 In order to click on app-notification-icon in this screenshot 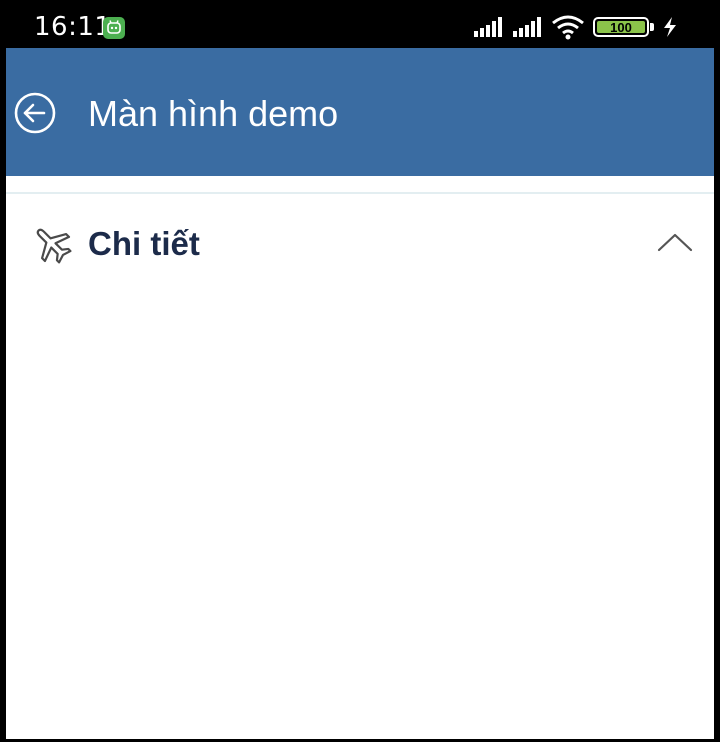, I will do `click(114, 28)`.